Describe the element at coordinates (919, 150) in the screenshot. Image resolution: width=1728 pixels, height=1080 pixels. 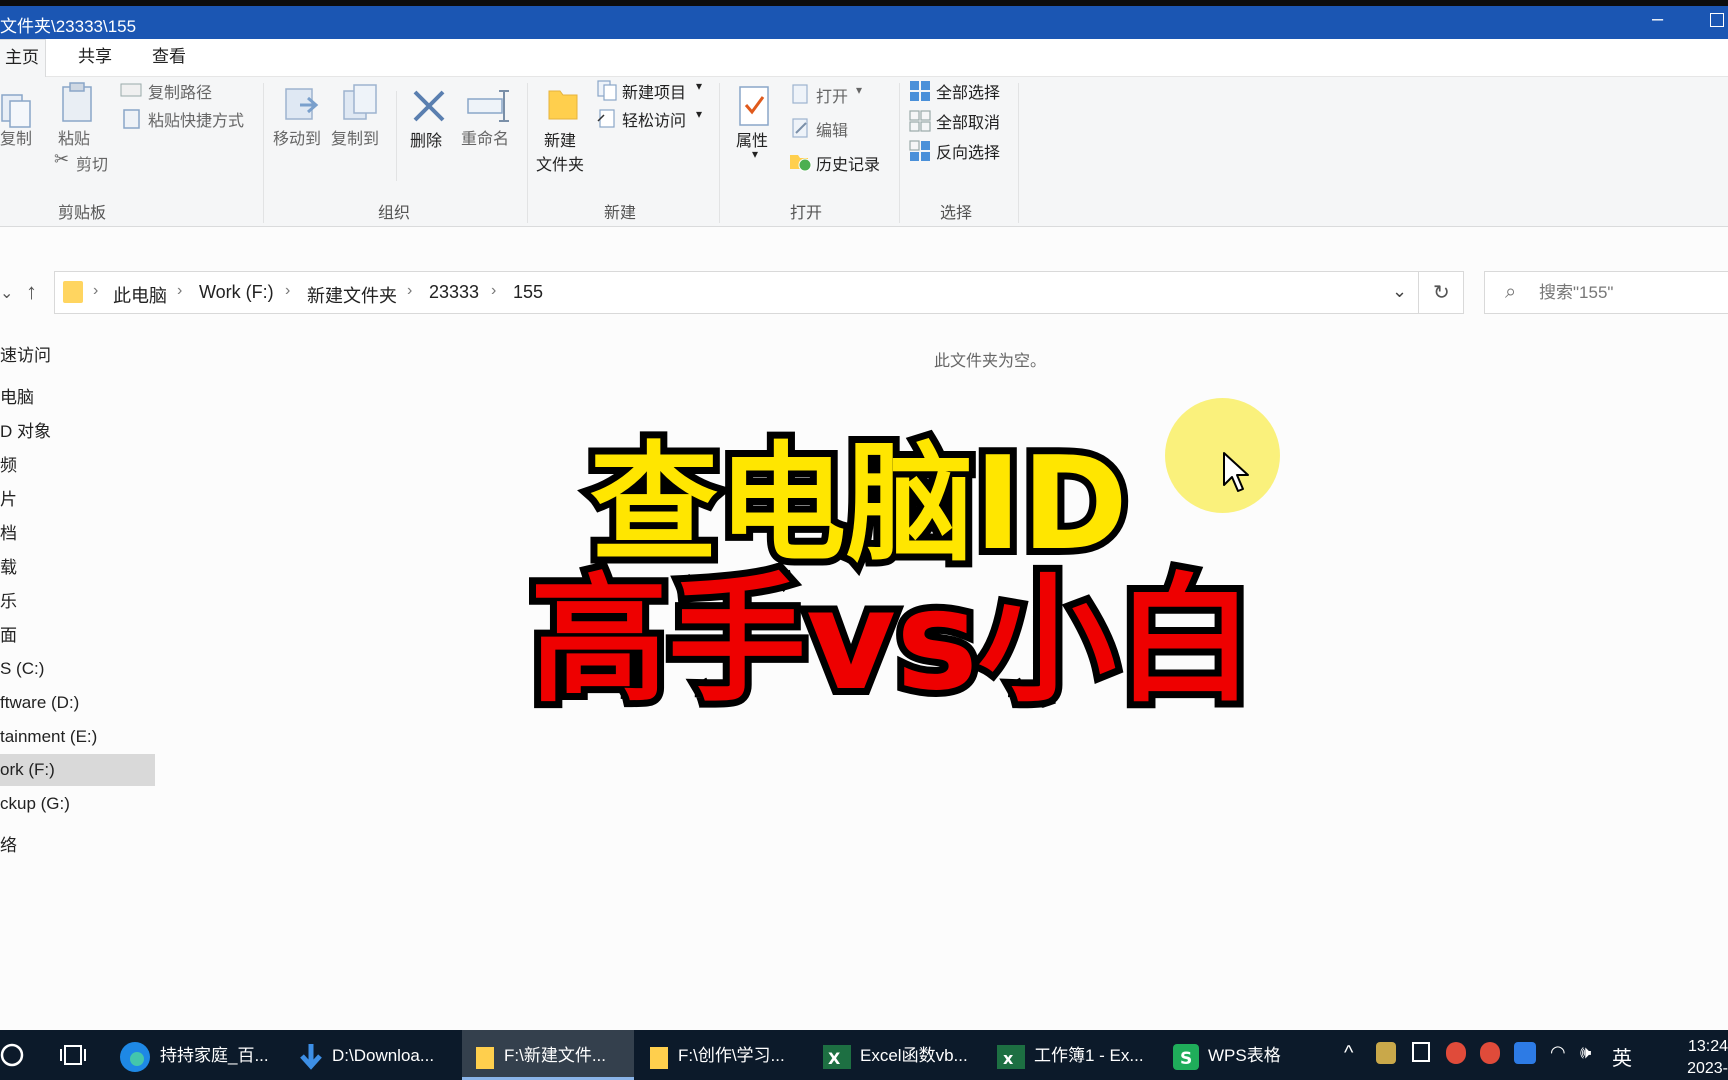
I see `invert-selection-icon` at that location.